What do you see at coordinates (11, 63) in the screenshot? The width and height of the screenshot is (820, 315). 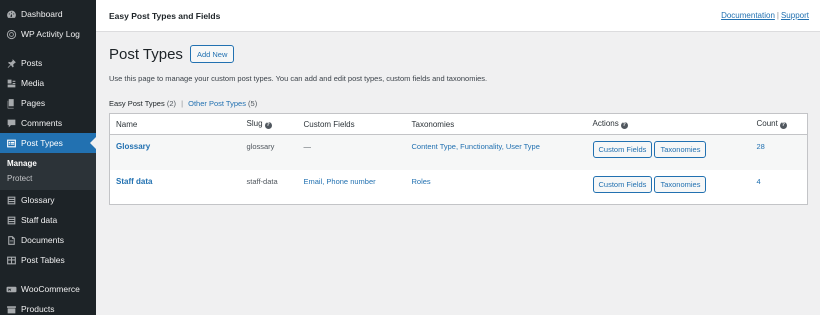 I see `pushpin-icon` at bounding box center [11, 63].